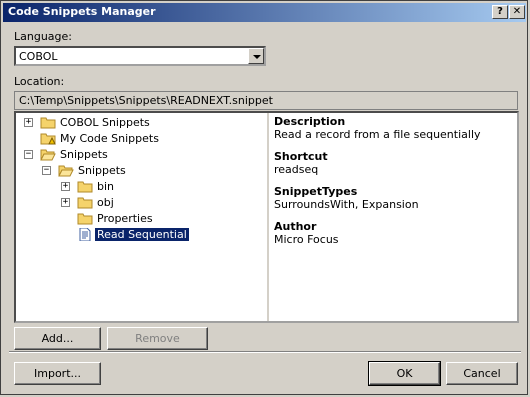 Image resolution: width=530 pixels, height=397 pixels. I want to click on snippet-file-icon, so click(85, 234).